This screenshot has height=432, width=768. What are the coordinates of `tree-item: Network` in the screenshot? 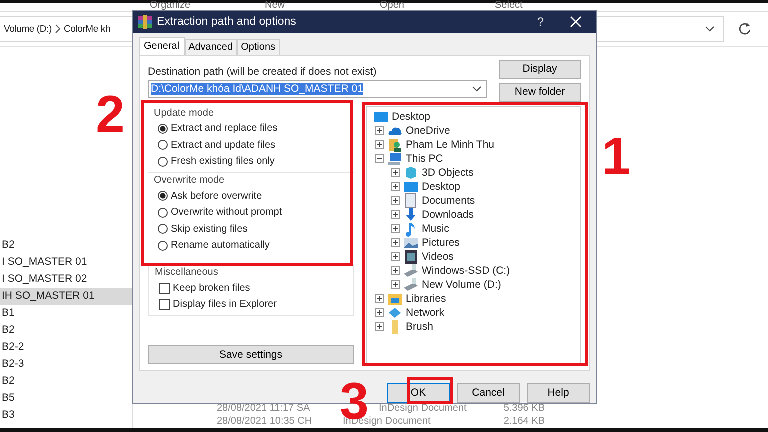 It's located at (425, 312).